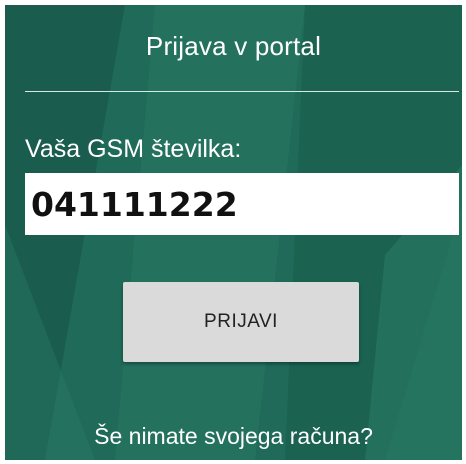 This screenshot has height=464, width=466. Describe the element at coordinates (241, 322) in the screenshot. I see `login-button: PRIJAVI` at that location.